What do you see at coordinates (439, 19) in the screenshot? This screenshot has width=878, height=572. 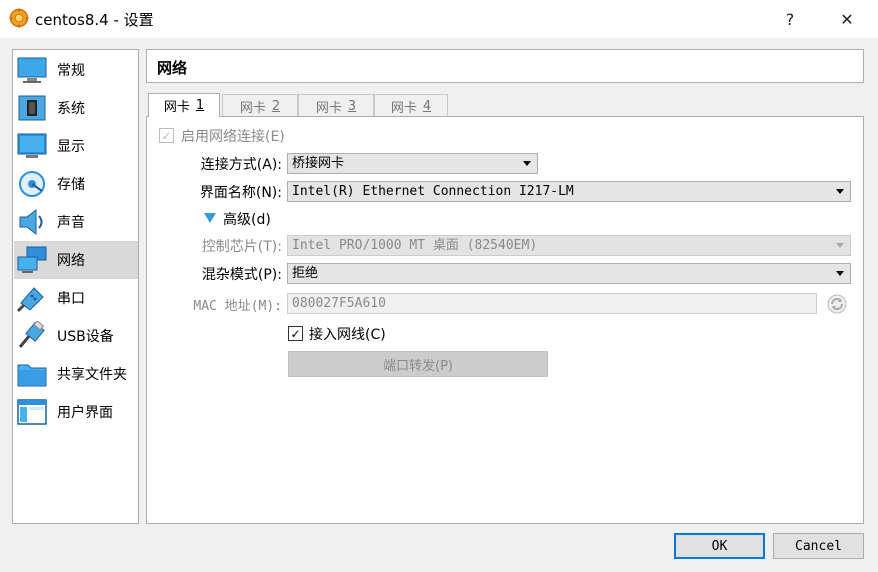 I see `title-bar: centos8.4 - 设置 ? ✕` at bounding box center [439, 19].